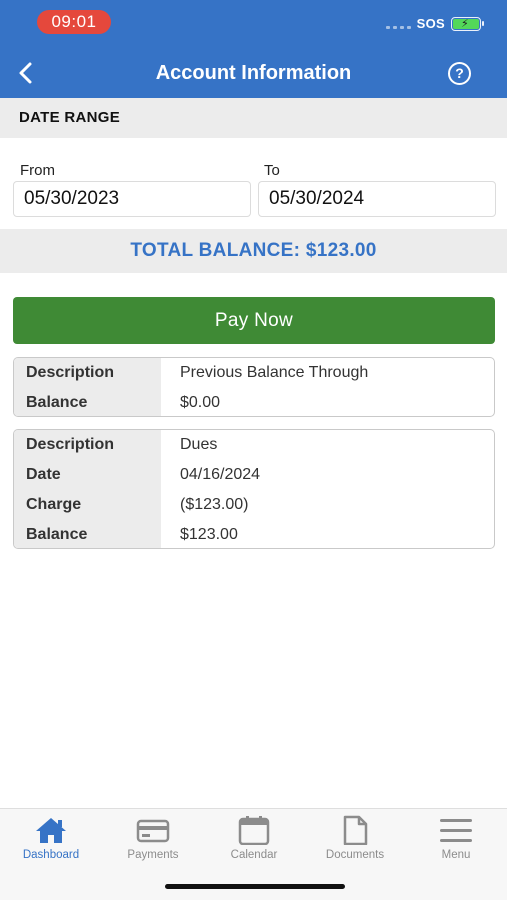  Describe the element at coordinates (456, 830) in the screenshot. I see `menu-icon` at that location.